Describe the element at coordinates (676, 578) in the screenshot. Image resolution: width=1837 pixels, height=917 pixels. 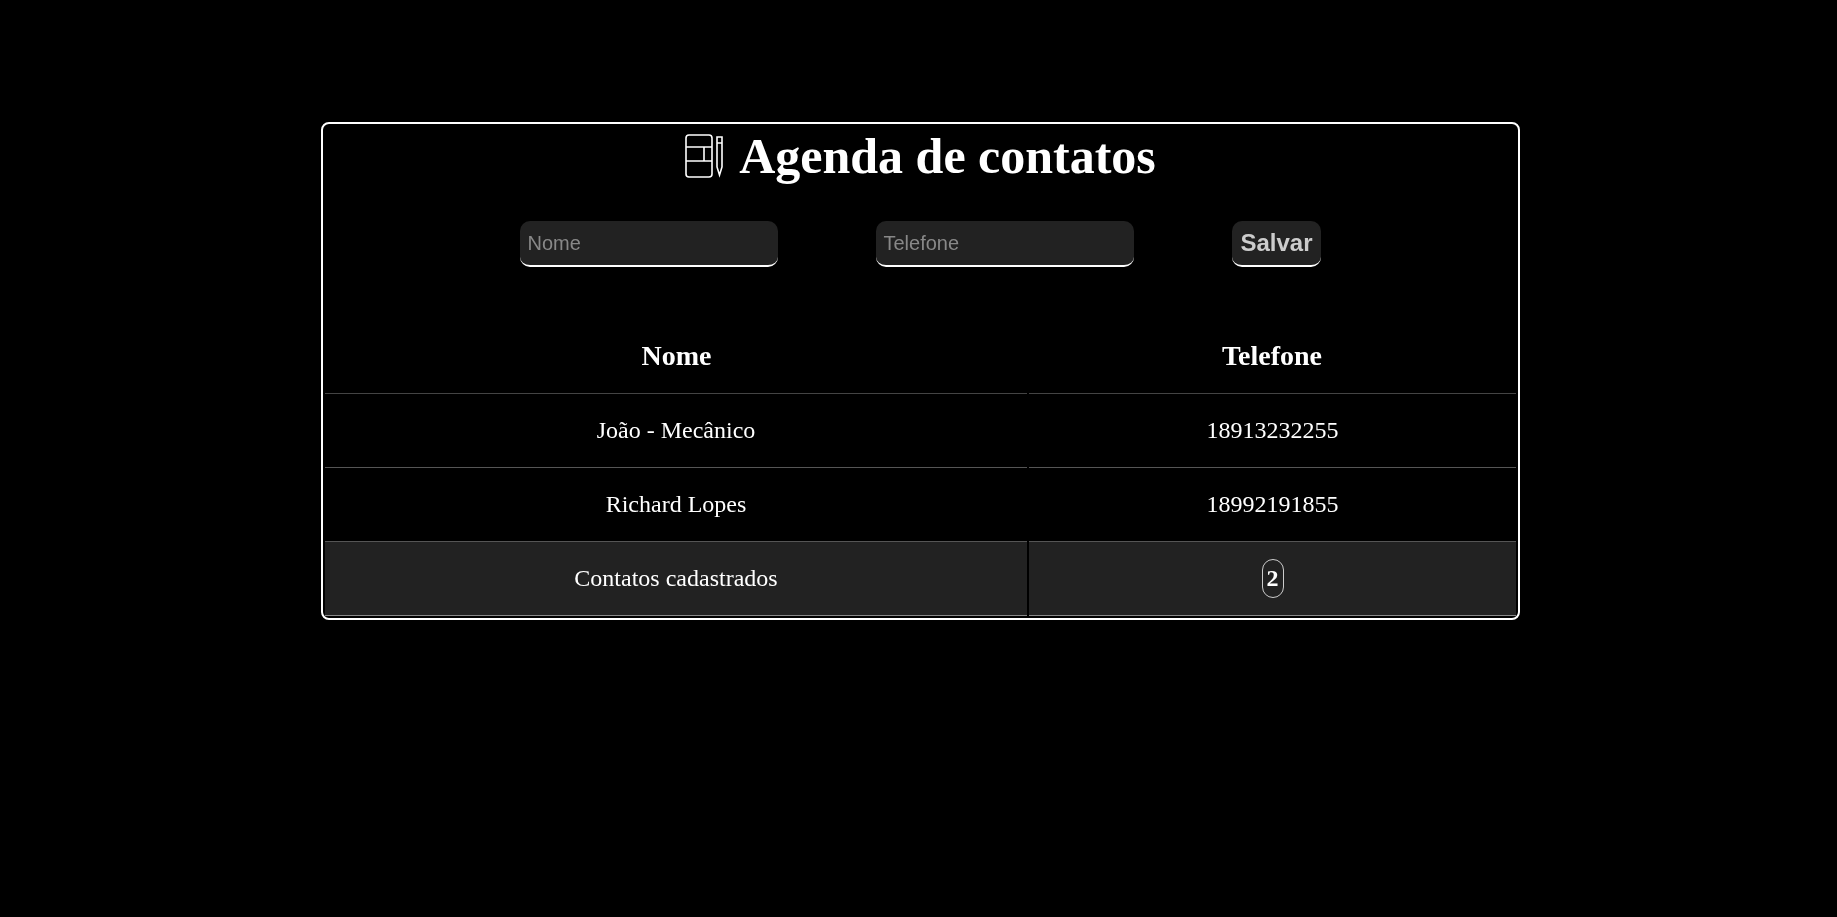
I see `table-cell: Contatos cadastrados` at that location.